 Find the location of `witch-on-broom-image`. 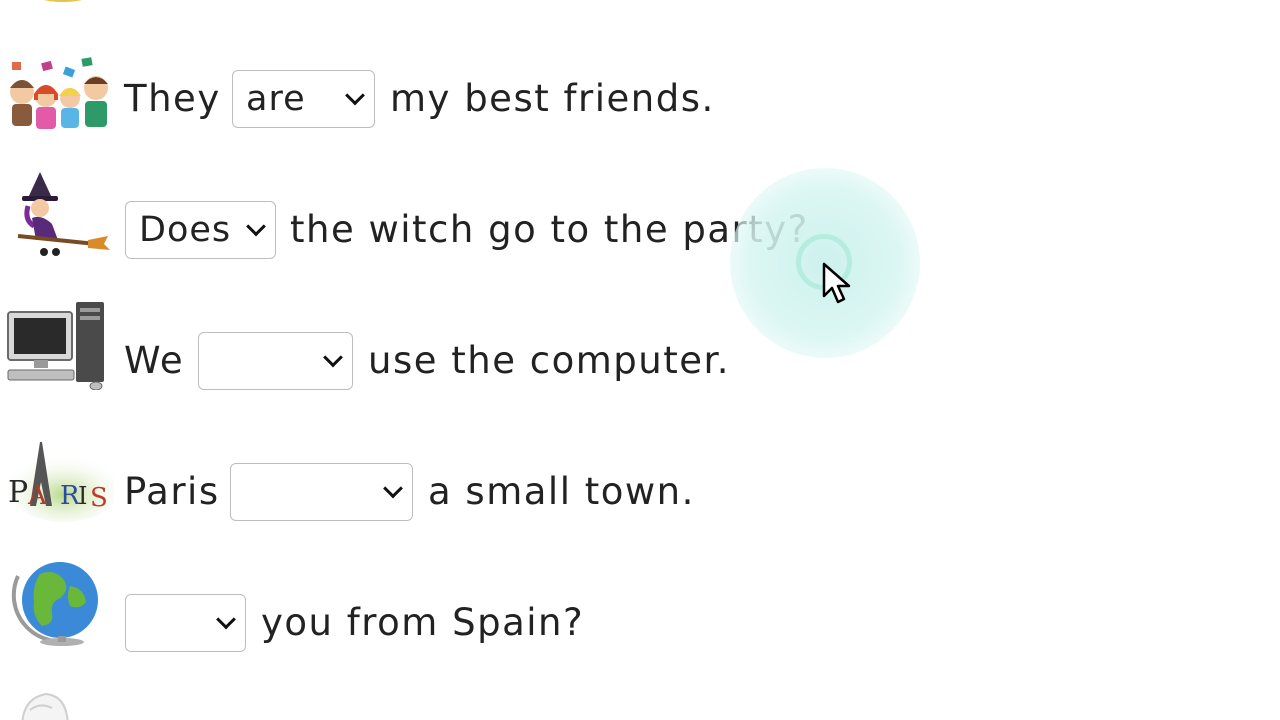

witch-on-broom-image is located at coordinates (59, 215).